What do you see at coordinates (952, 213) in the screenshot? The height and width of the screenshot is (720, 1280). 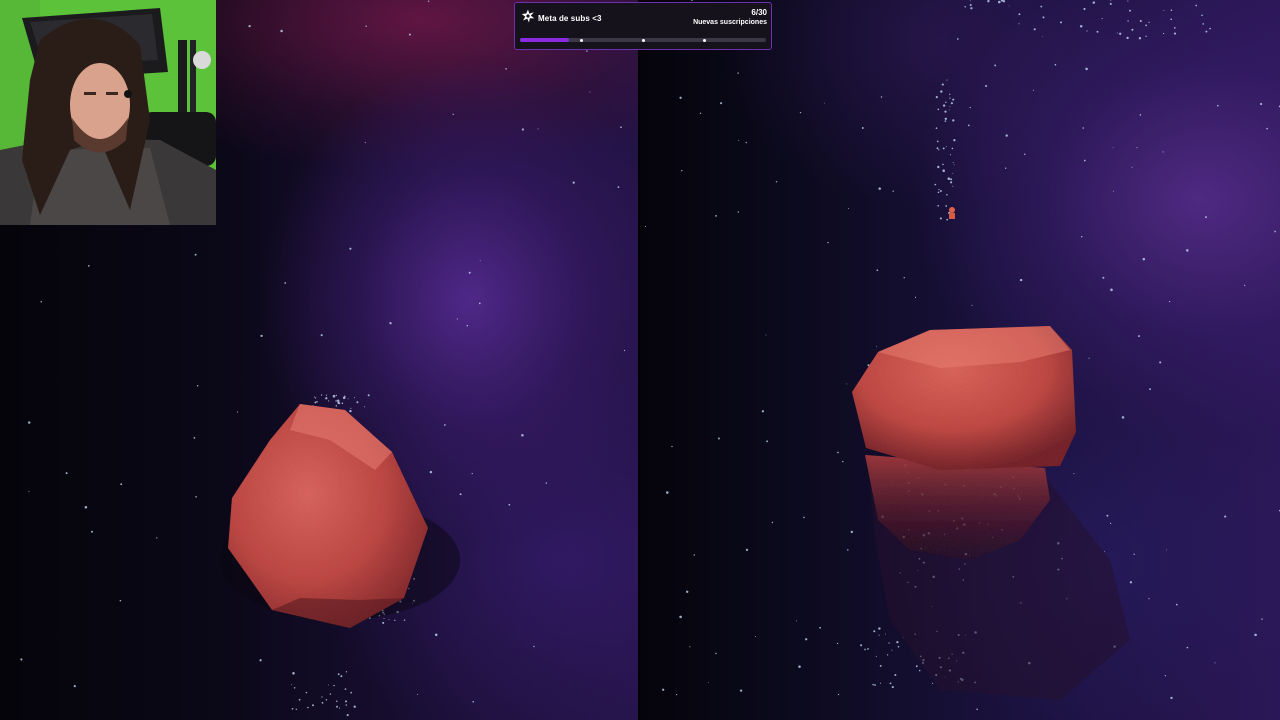 I see `player-character` at bounding box center [952, 213].